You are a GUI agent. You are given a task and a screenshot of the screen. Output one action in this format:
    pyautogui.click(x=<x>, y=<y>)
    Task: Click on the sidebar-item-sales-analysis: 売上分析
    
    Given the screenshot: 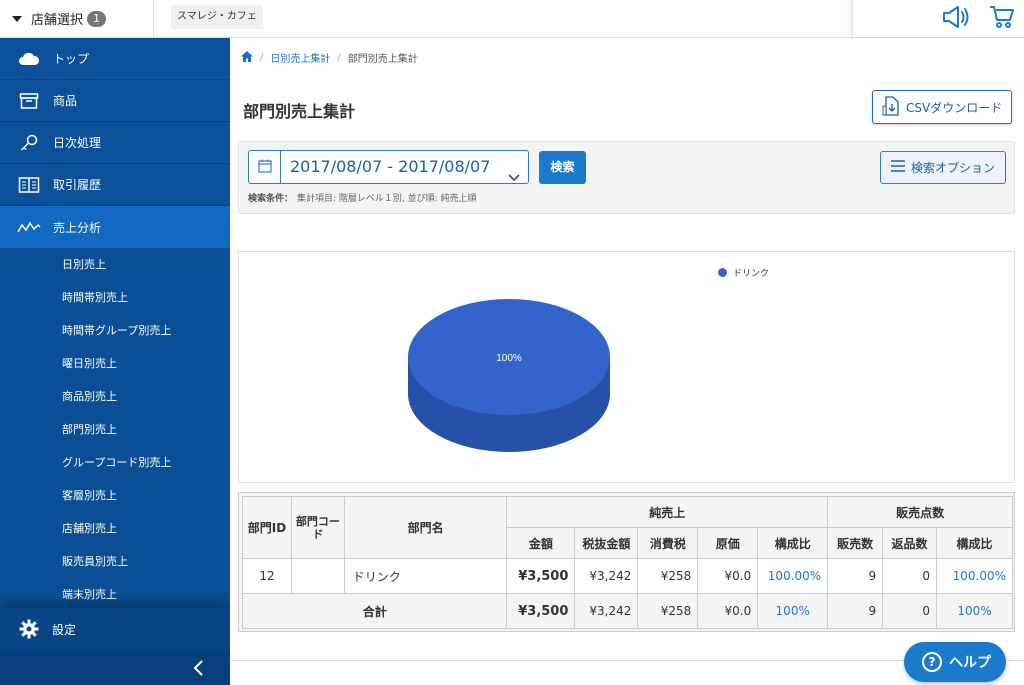 What is the action you would take?
    pyautogui.click(x=115, y=227)
    